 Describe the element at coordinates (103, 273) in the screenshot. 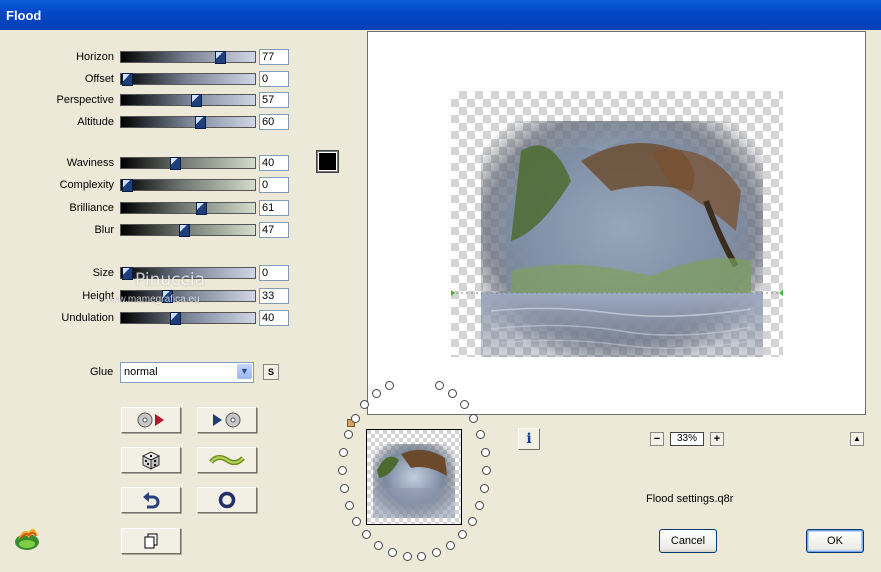

I see `slider-label: Size` at that location.